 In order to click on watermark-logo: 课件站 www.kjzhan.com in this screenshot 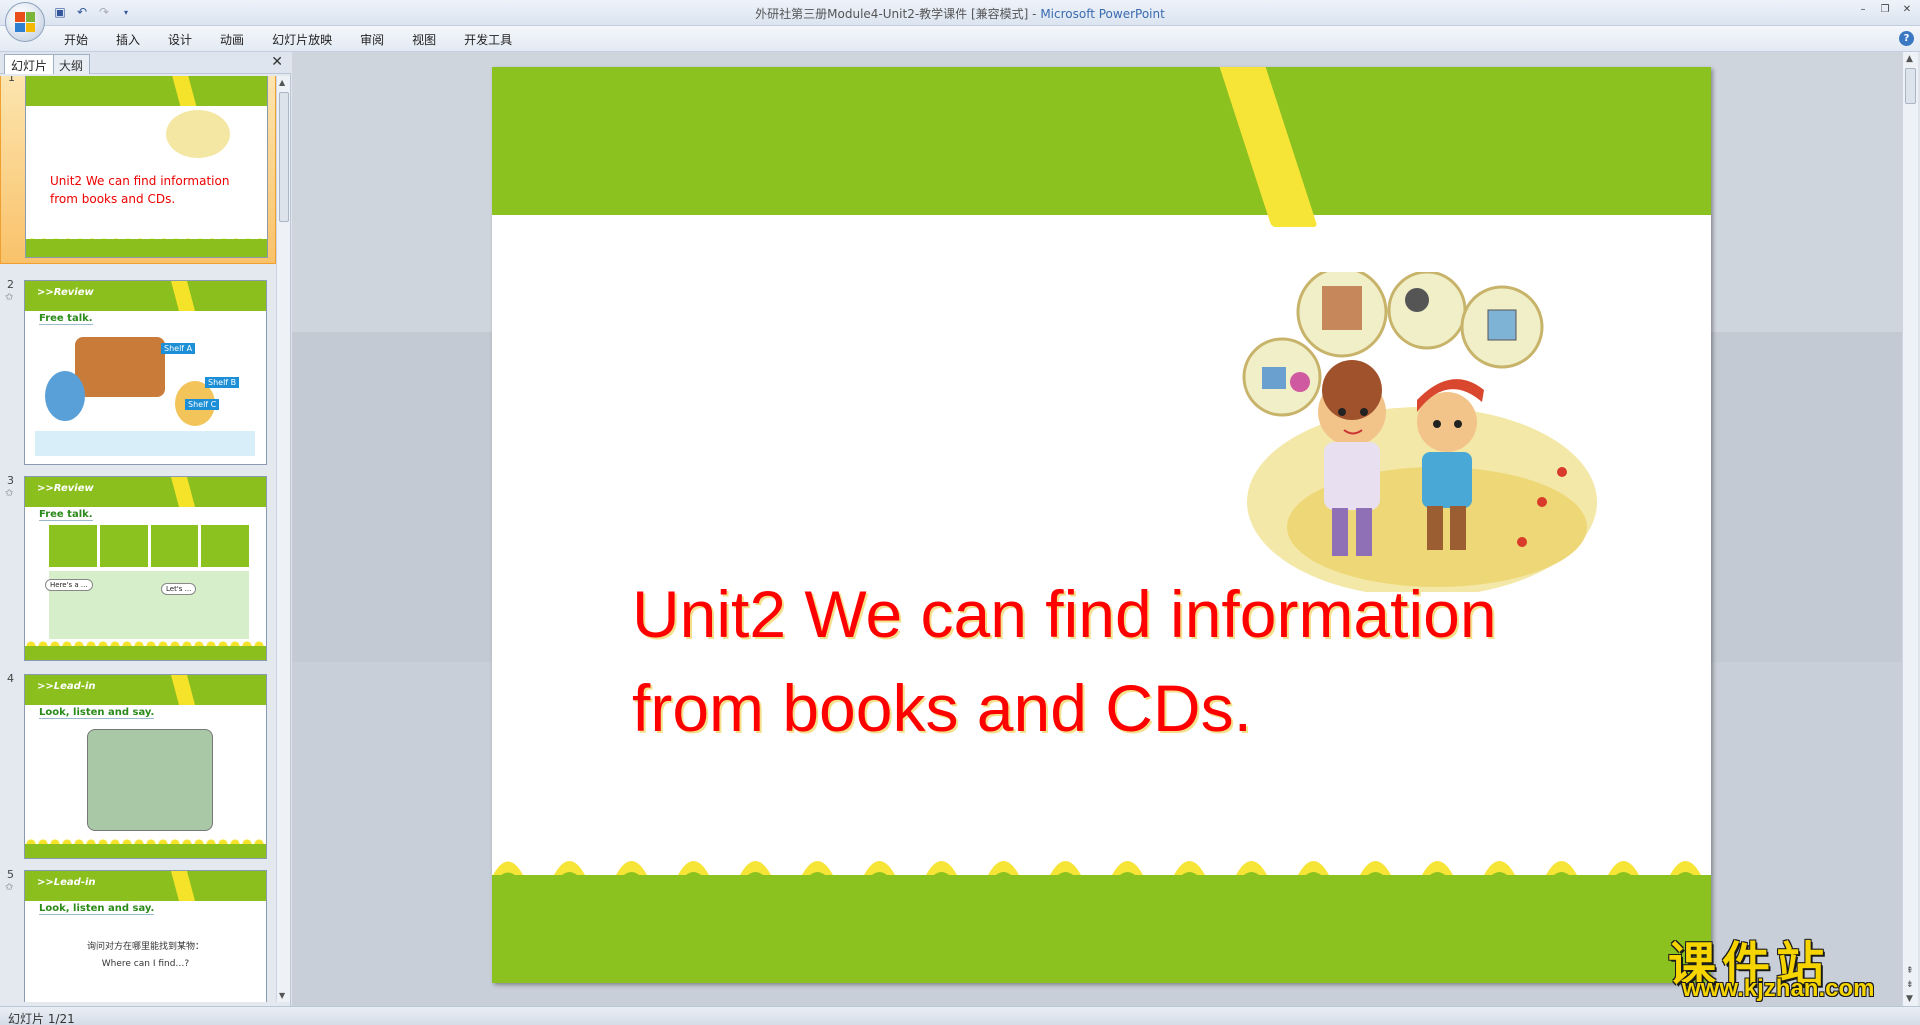, I will do `click(1788, 965)`.